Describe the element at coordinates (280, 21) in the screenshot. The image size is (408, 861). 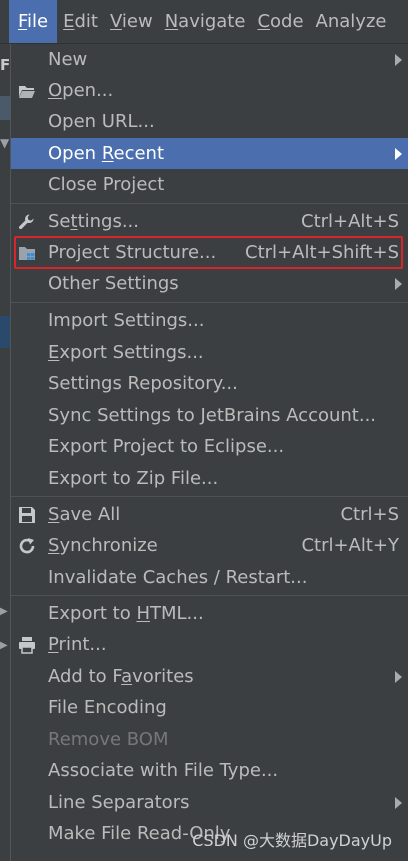
I see `menu-code: Code` at that location.